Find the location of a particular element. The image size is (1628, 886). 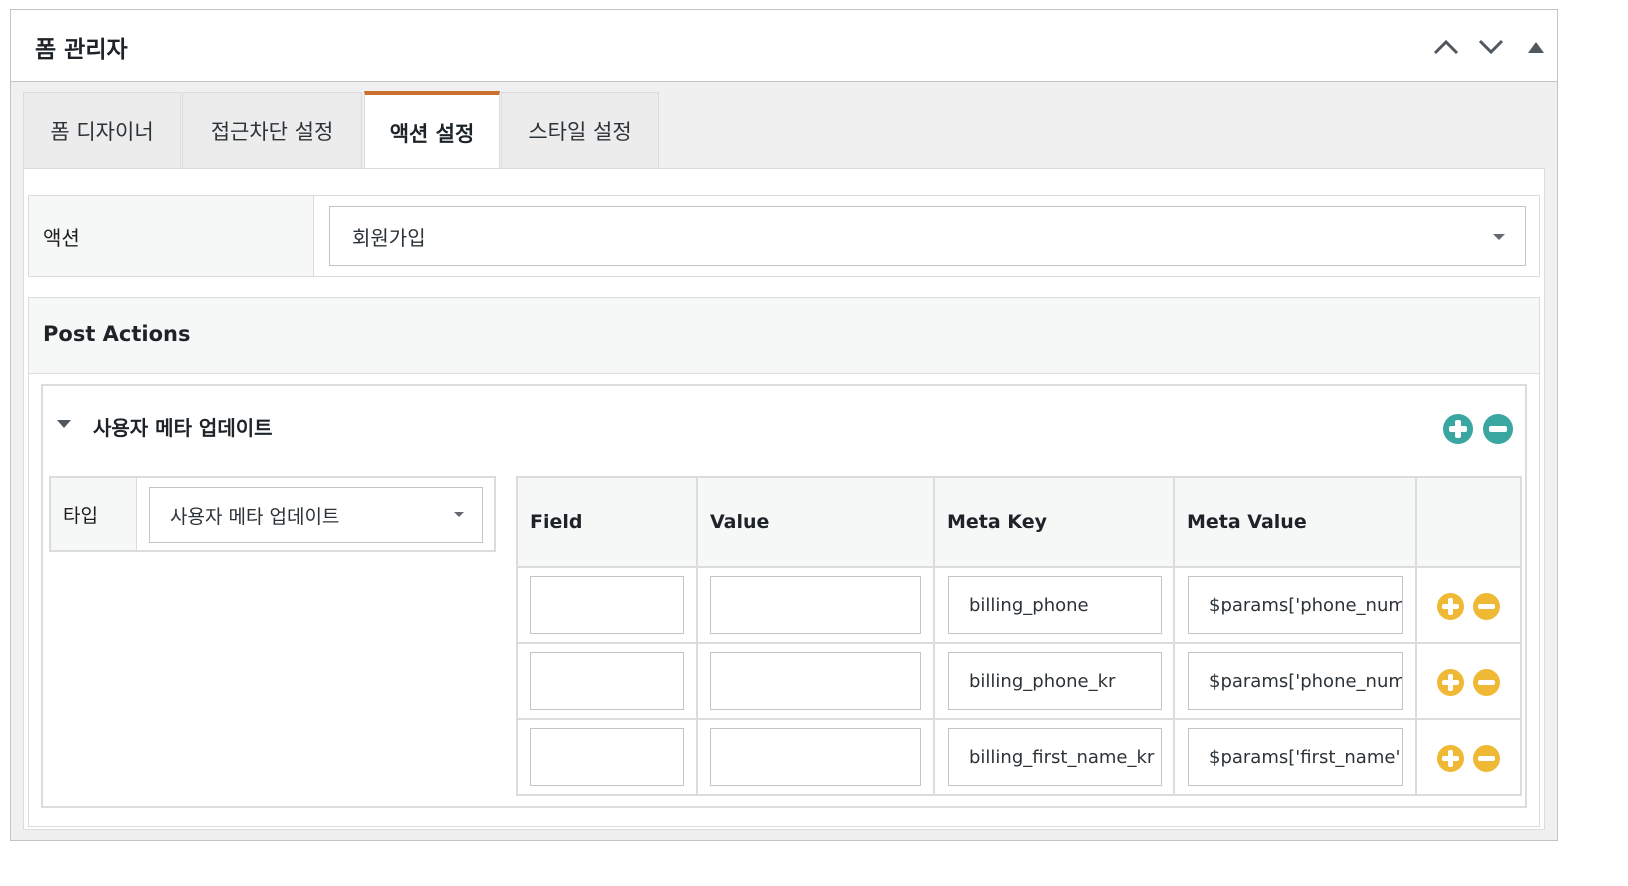

chevron-down-icon is located at coordinates (1491, 47).